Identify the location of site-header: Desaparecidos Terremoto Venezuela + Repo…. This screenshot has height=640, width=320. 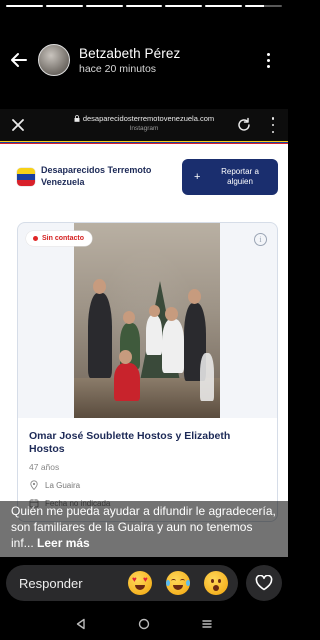
(147, 178).